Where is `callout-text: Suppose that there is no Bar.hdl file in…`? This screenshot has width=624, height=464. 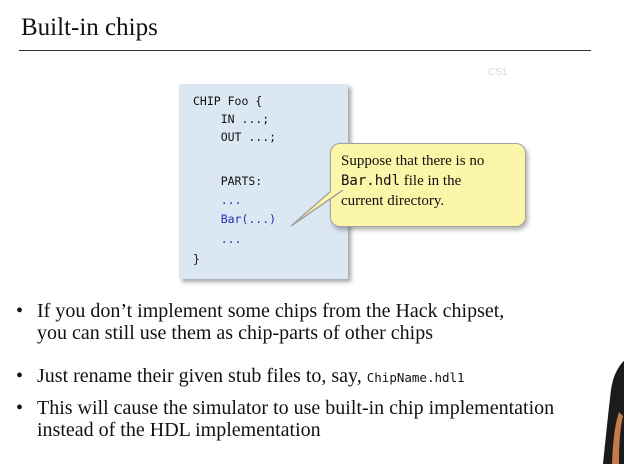
callout-text: Suppose that there is no Bar.hdl file in… is located at coordinates (431, 181).